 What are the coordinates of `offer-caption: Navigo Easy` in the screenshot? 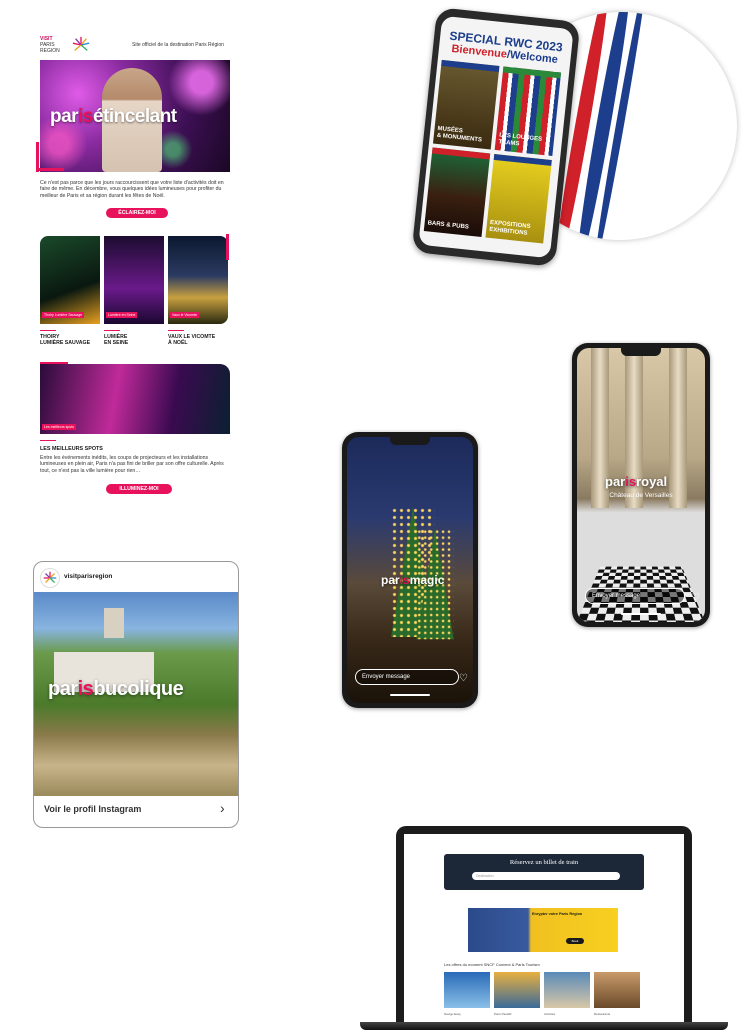 It's located at (452, 1014).